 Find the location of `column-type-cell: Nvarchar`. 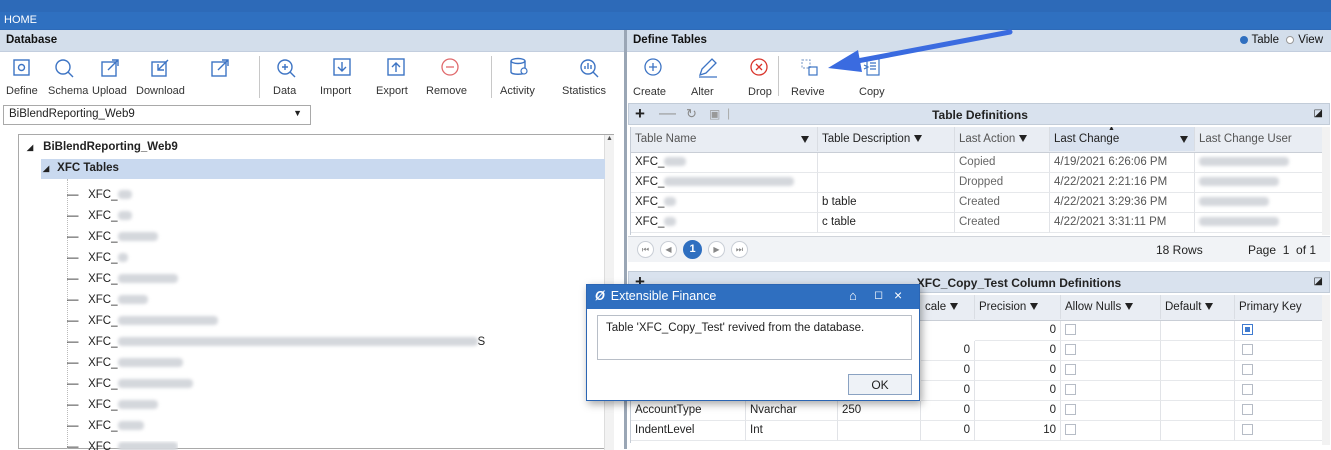

column-type-cell: Nvarchar is located at coordinates (792, 411).